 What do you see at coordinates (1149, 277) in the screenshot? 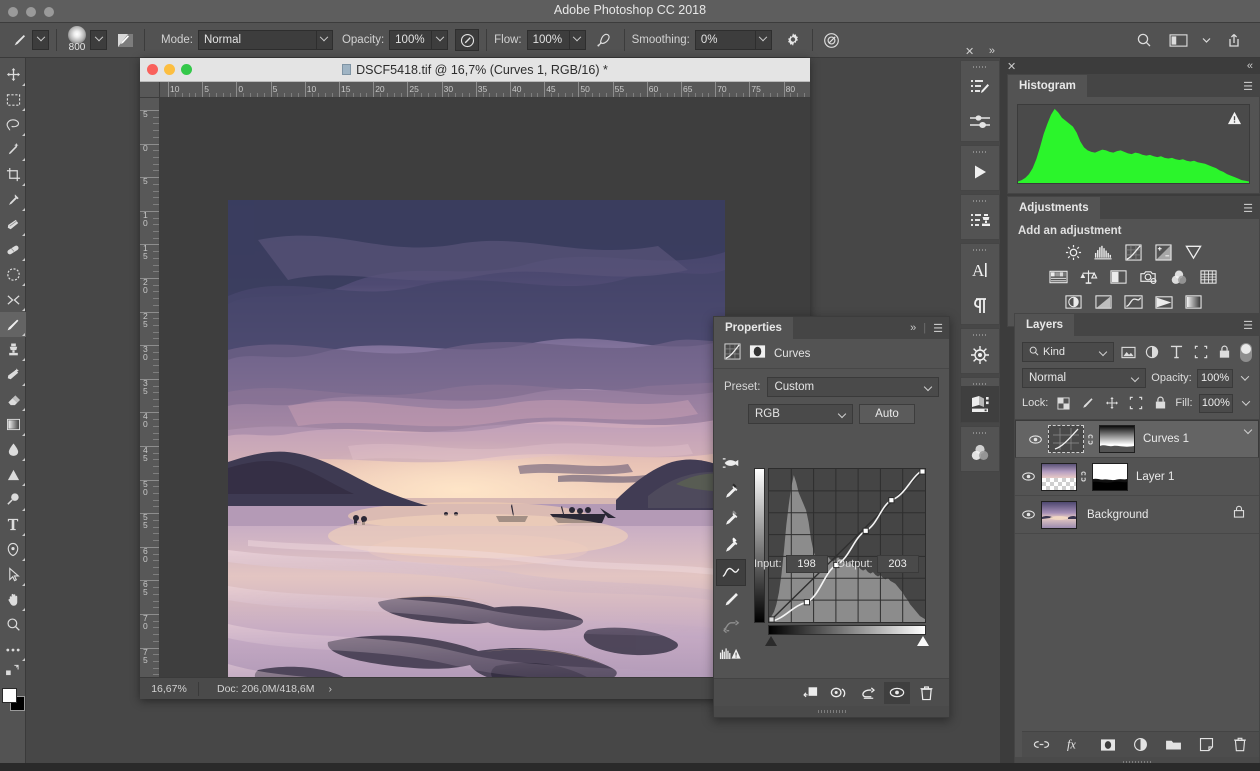
I see `photo-filter-icon` at bounding box center [1149, 277].